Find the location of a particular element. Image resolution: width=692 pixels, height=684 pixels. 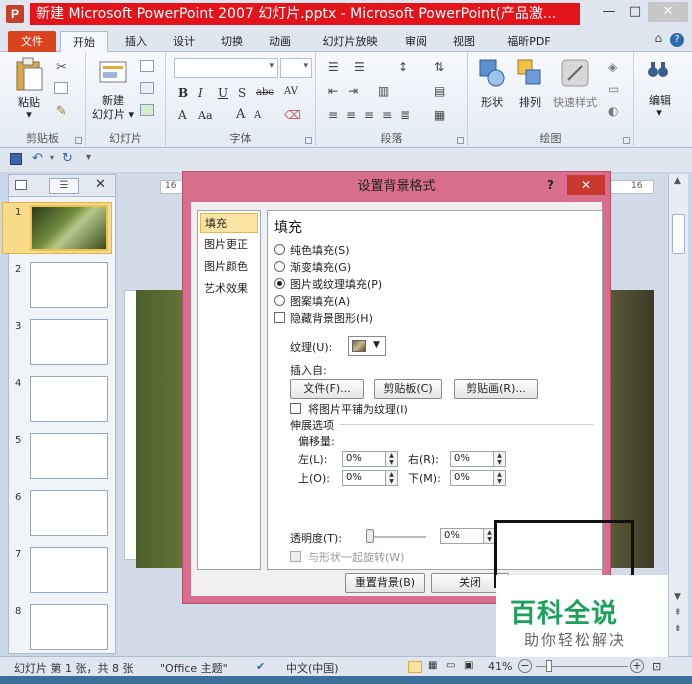

editing-dropdown-icon: ▾ is located at coordinates (659, 112).